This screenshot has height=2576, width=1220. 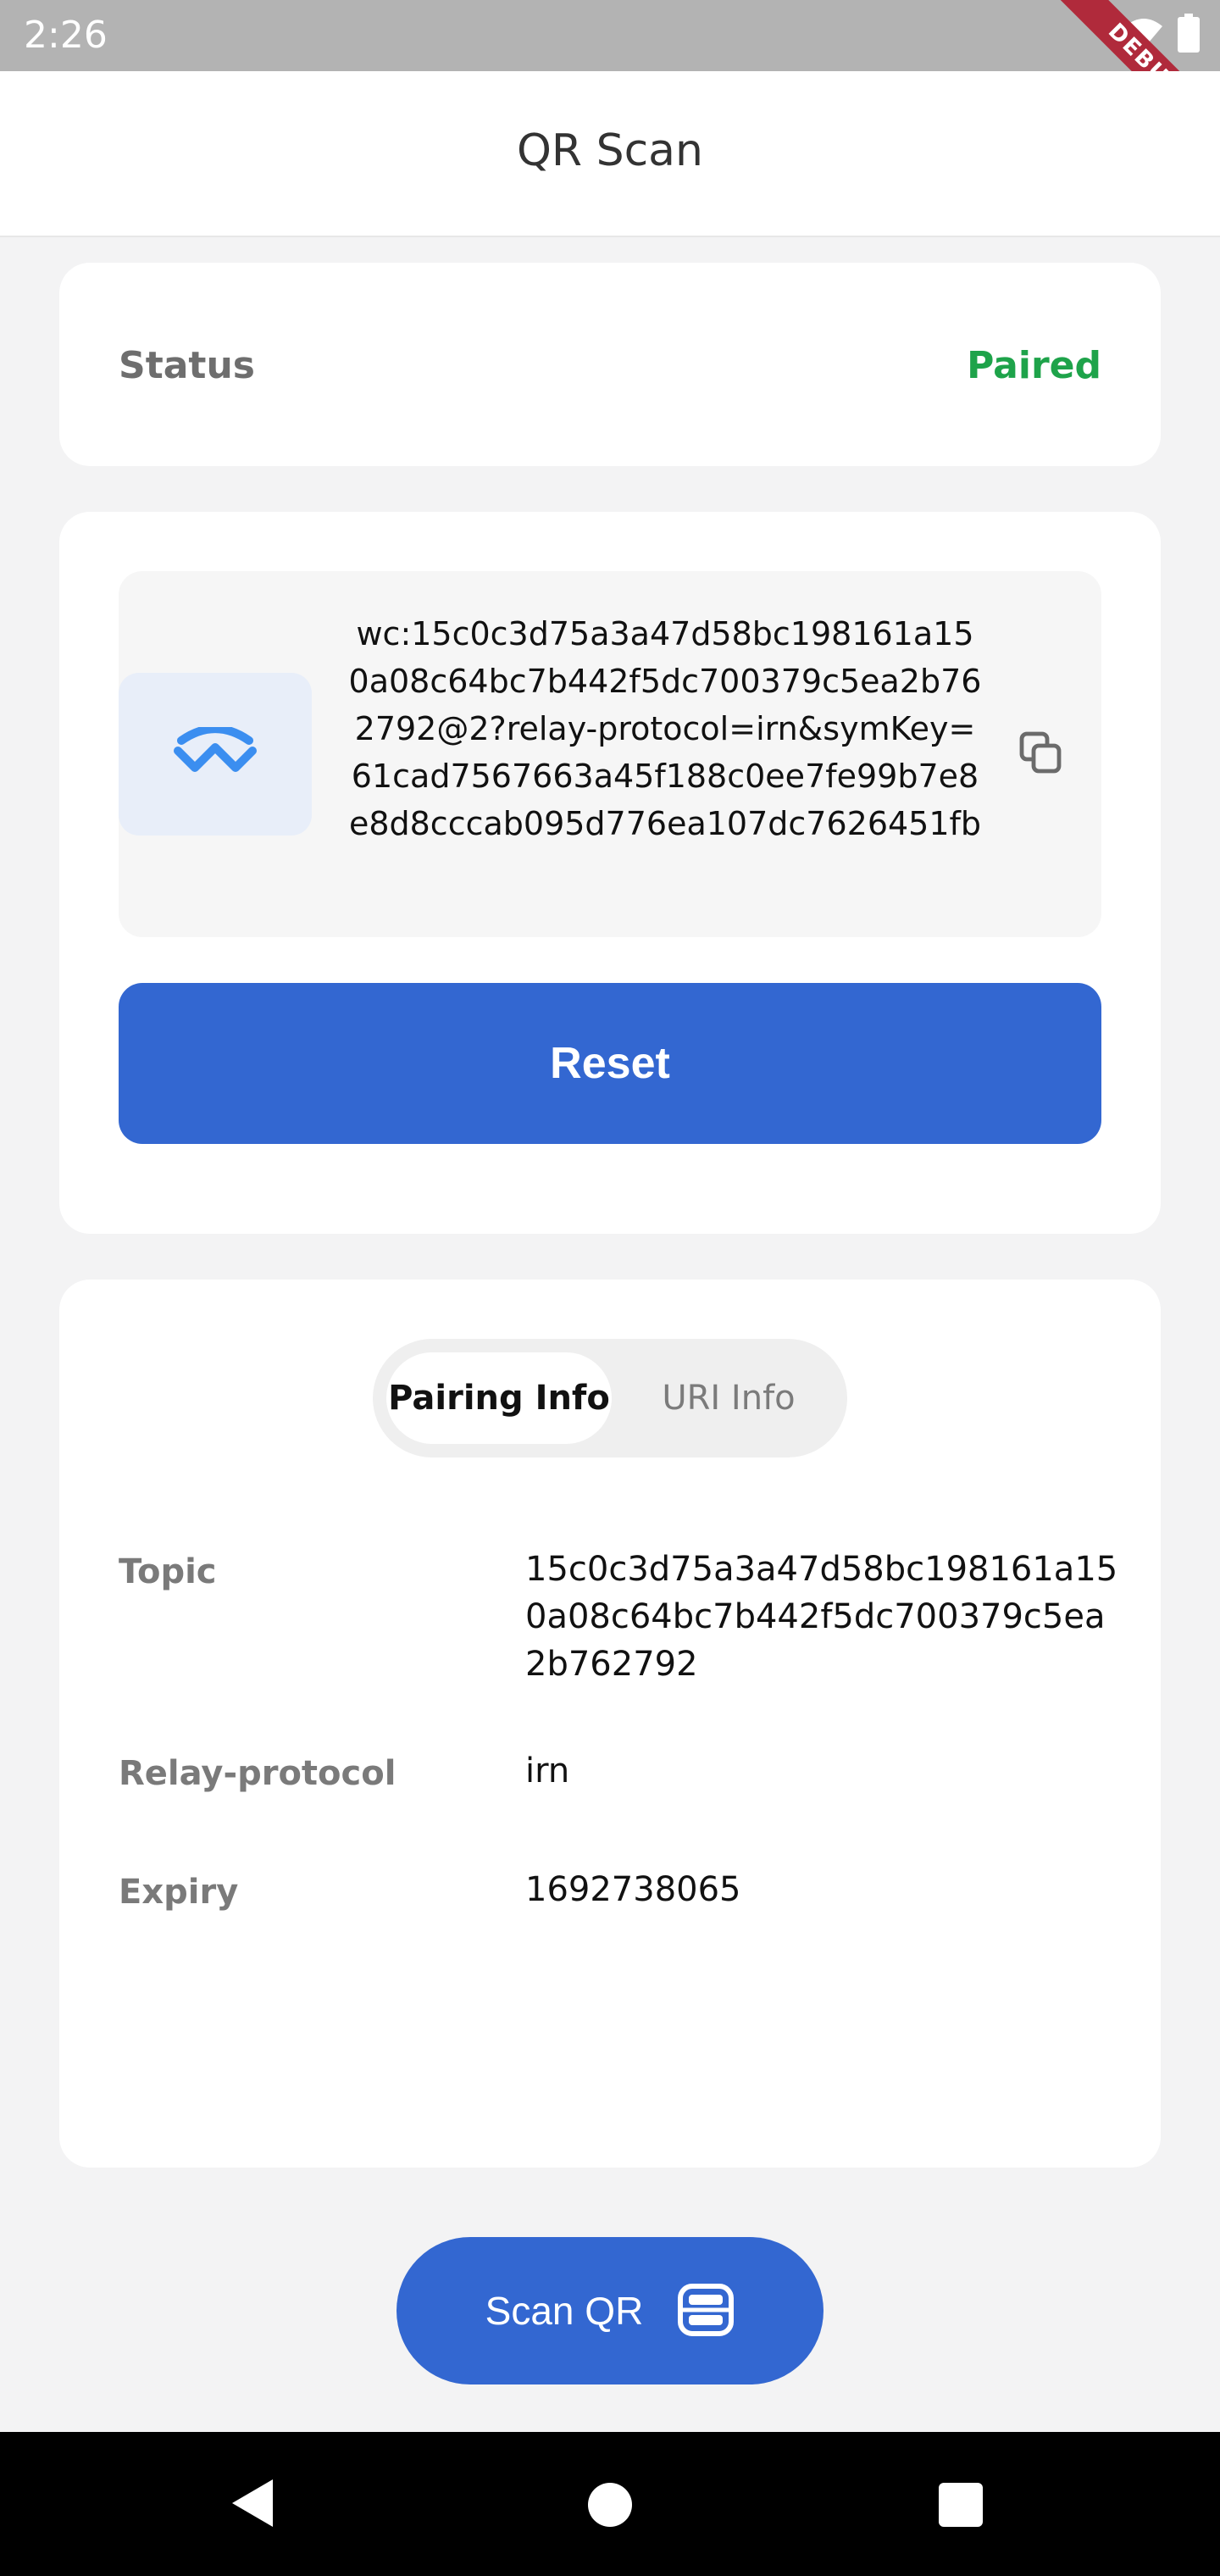 What do you see at coordinates (1034, 365) in the screenshot?
I see `status-value: Paired` at bounding box center [1034, 365].